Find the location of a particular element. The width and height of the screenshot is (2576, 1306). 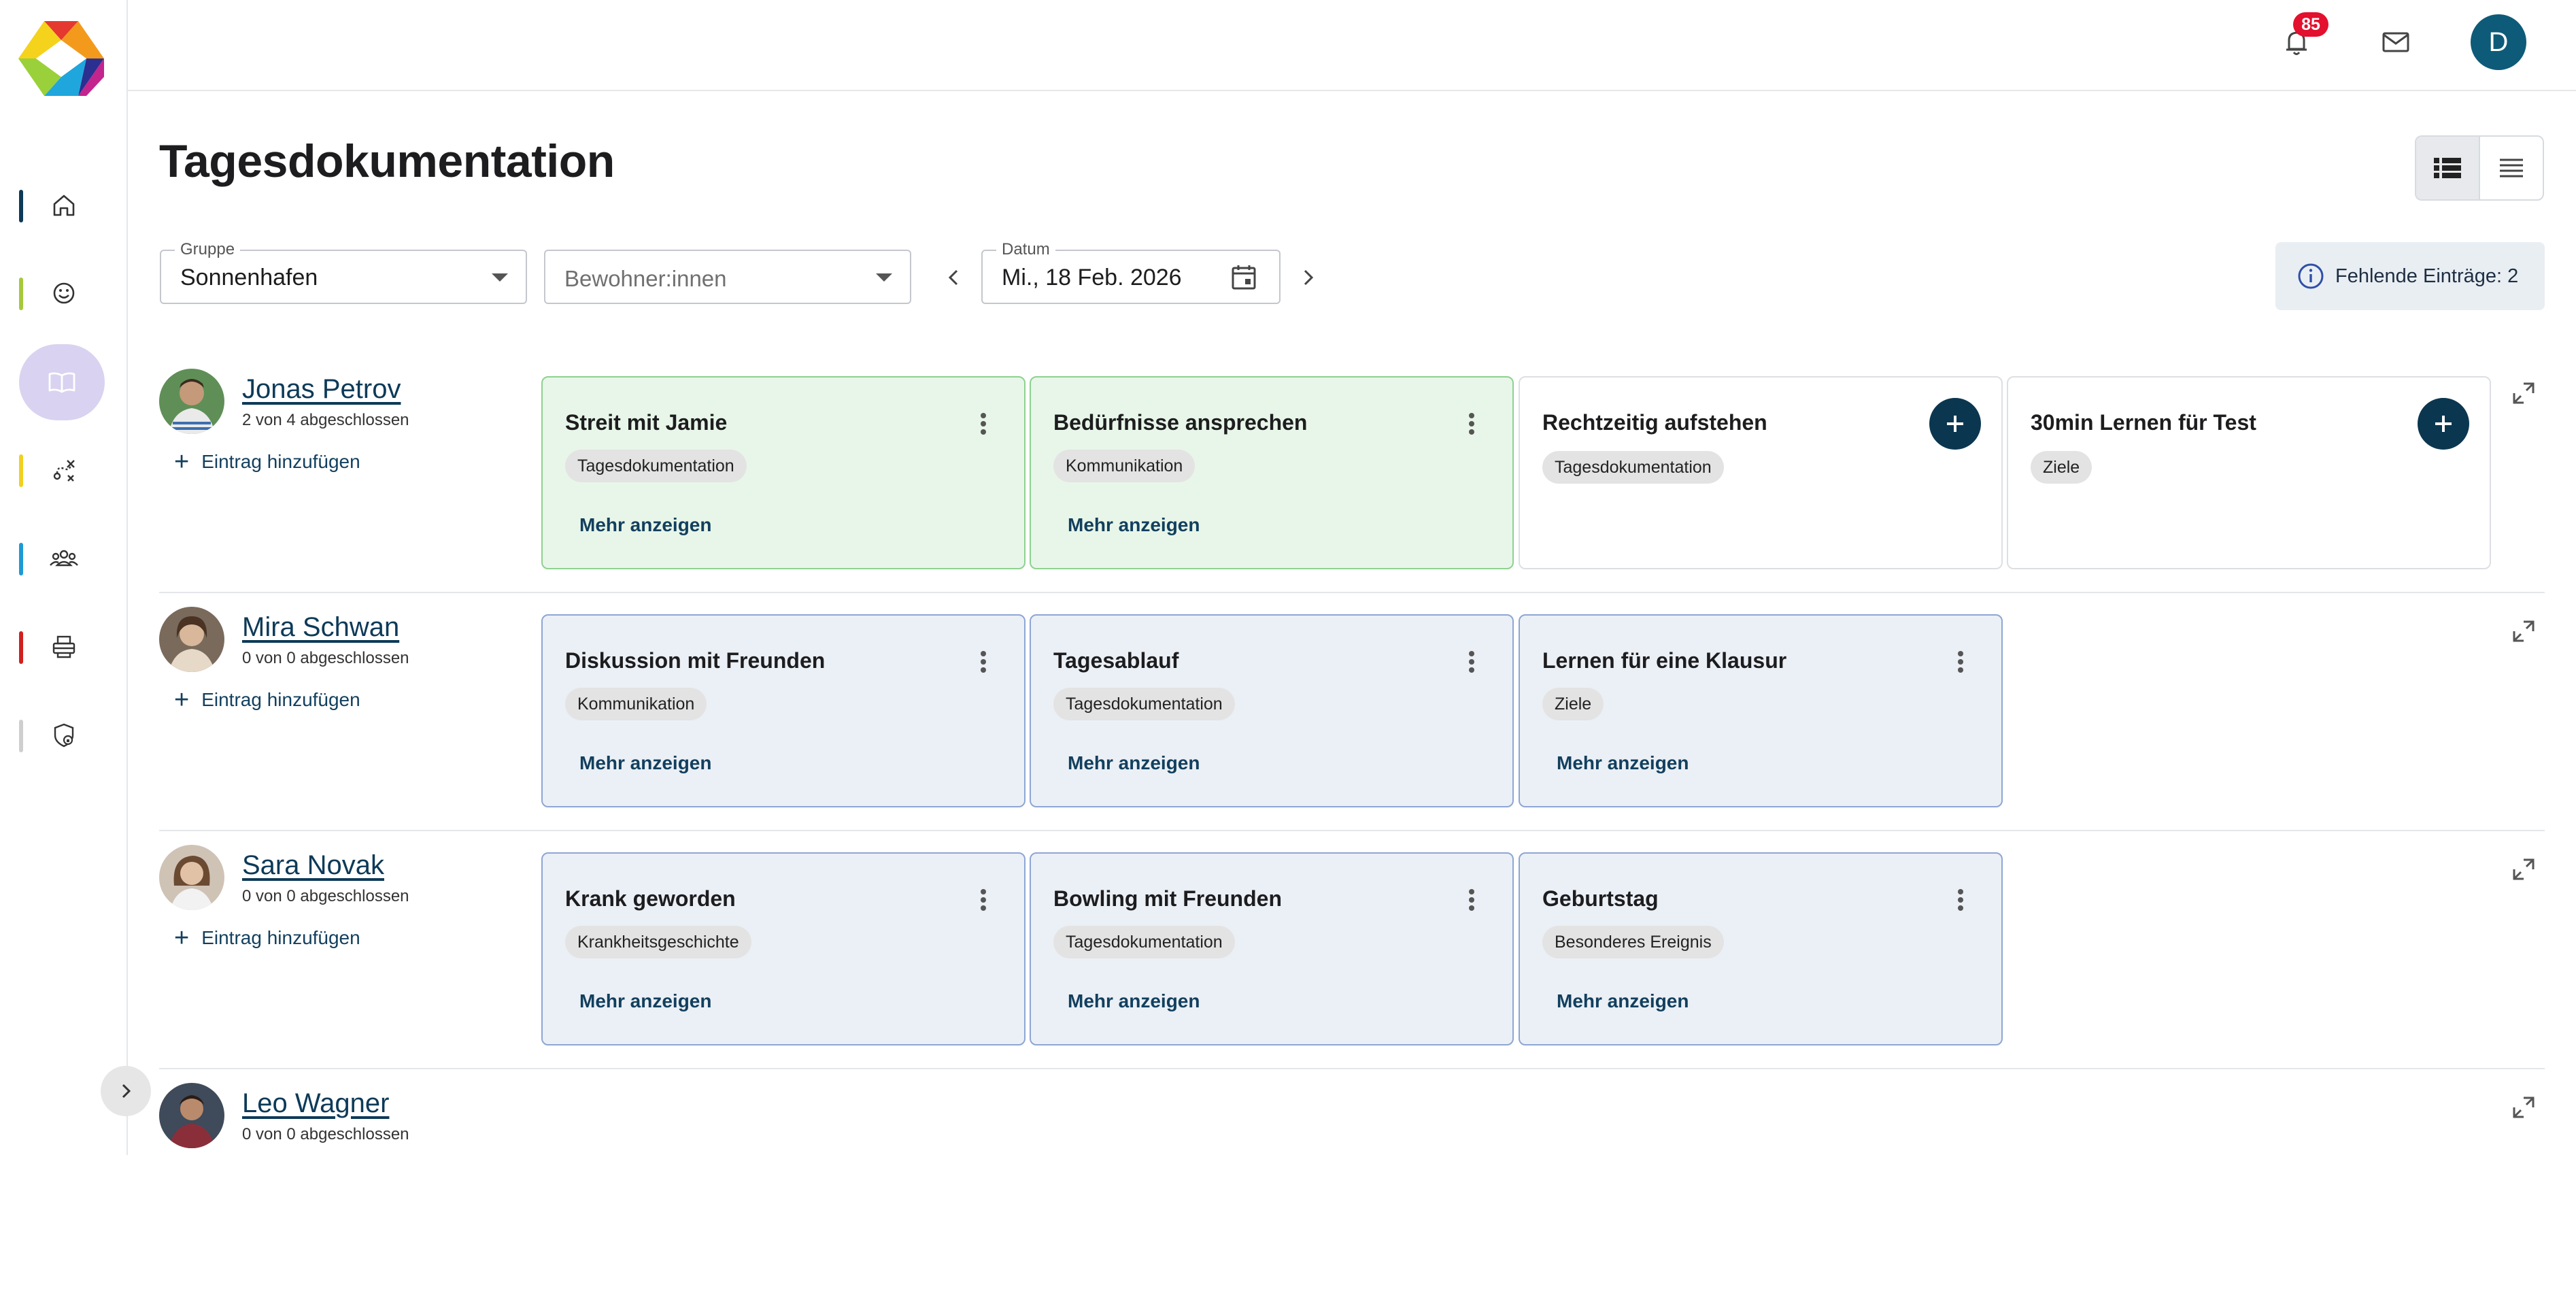

compact-list-icon is located at coordinates (2511, 168).